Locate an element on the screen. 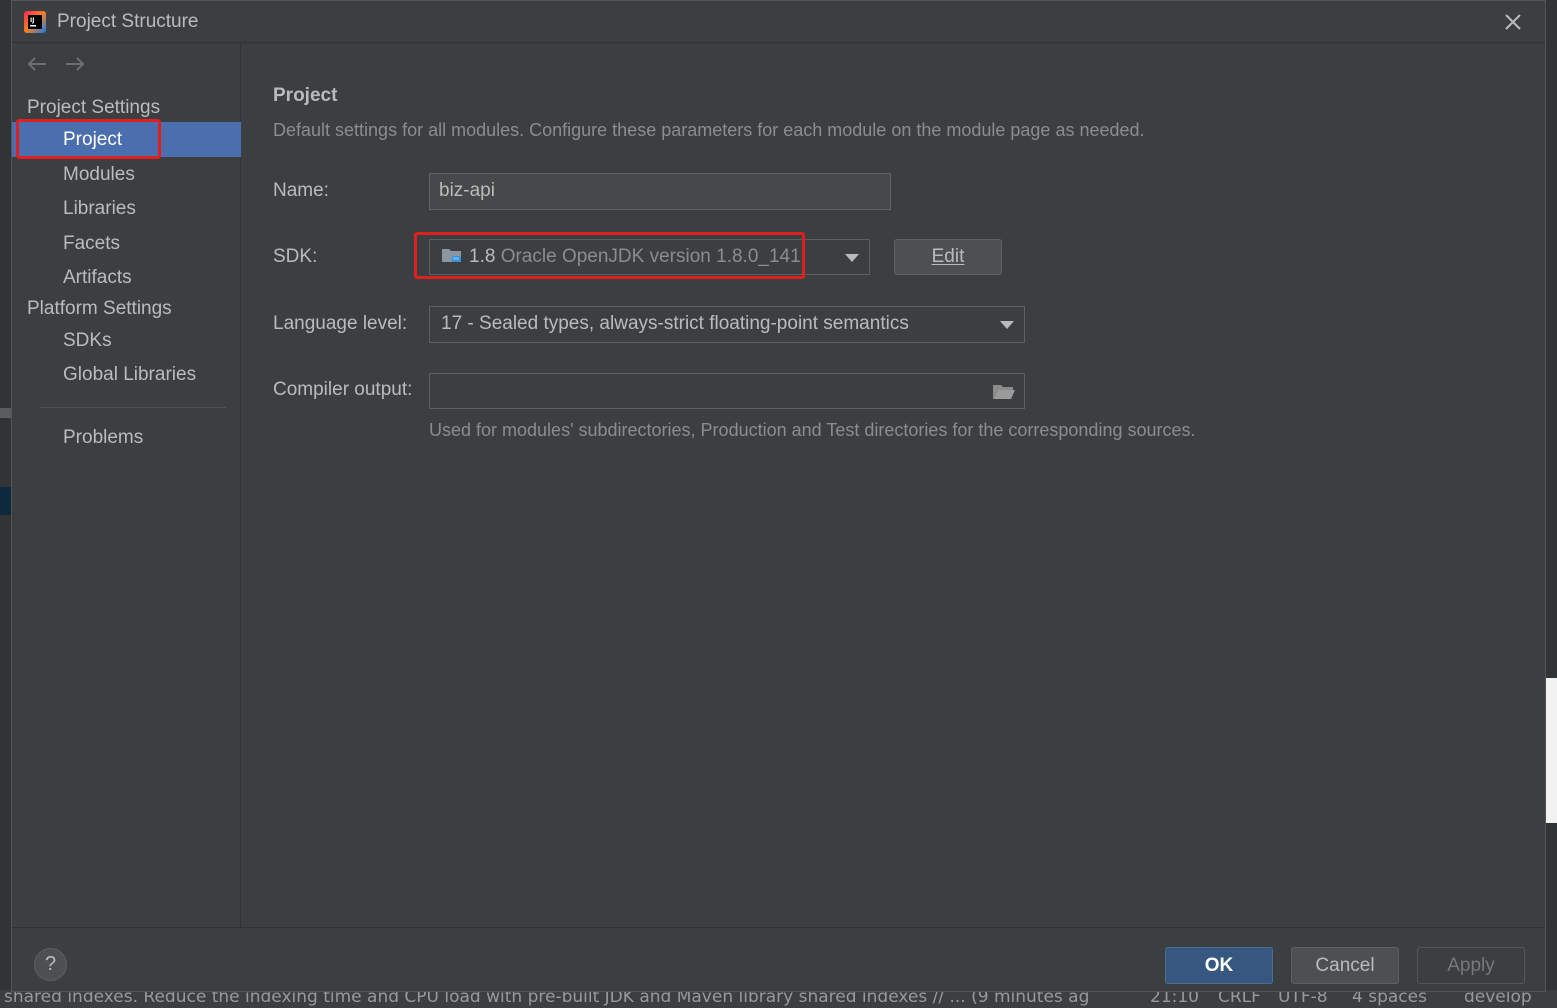 Image resolution: width=1557 pixels, height=1008 pixels. dialog-footer: ? OK Cancel Apply is located at coordinates (778, 959).